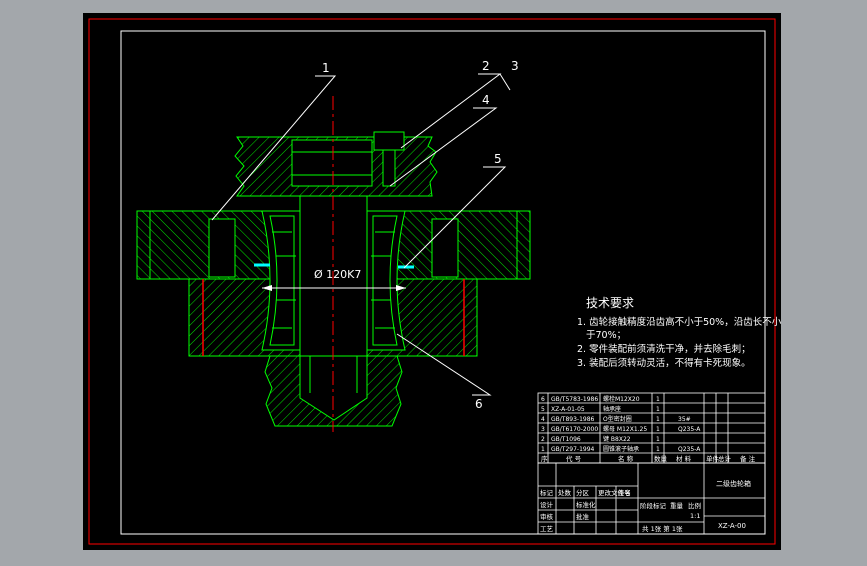  I want to click on svg-text: 批准, so click(583, 516).